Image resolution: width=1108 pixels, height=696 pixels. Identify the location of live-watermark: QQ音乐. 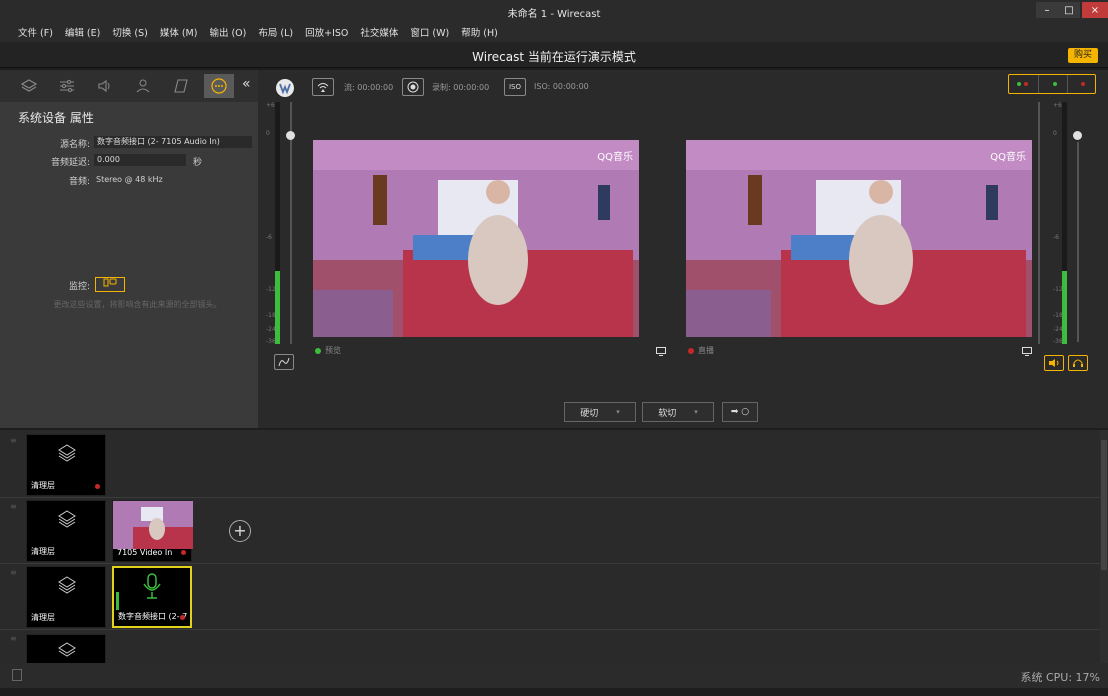
(1008, 157).